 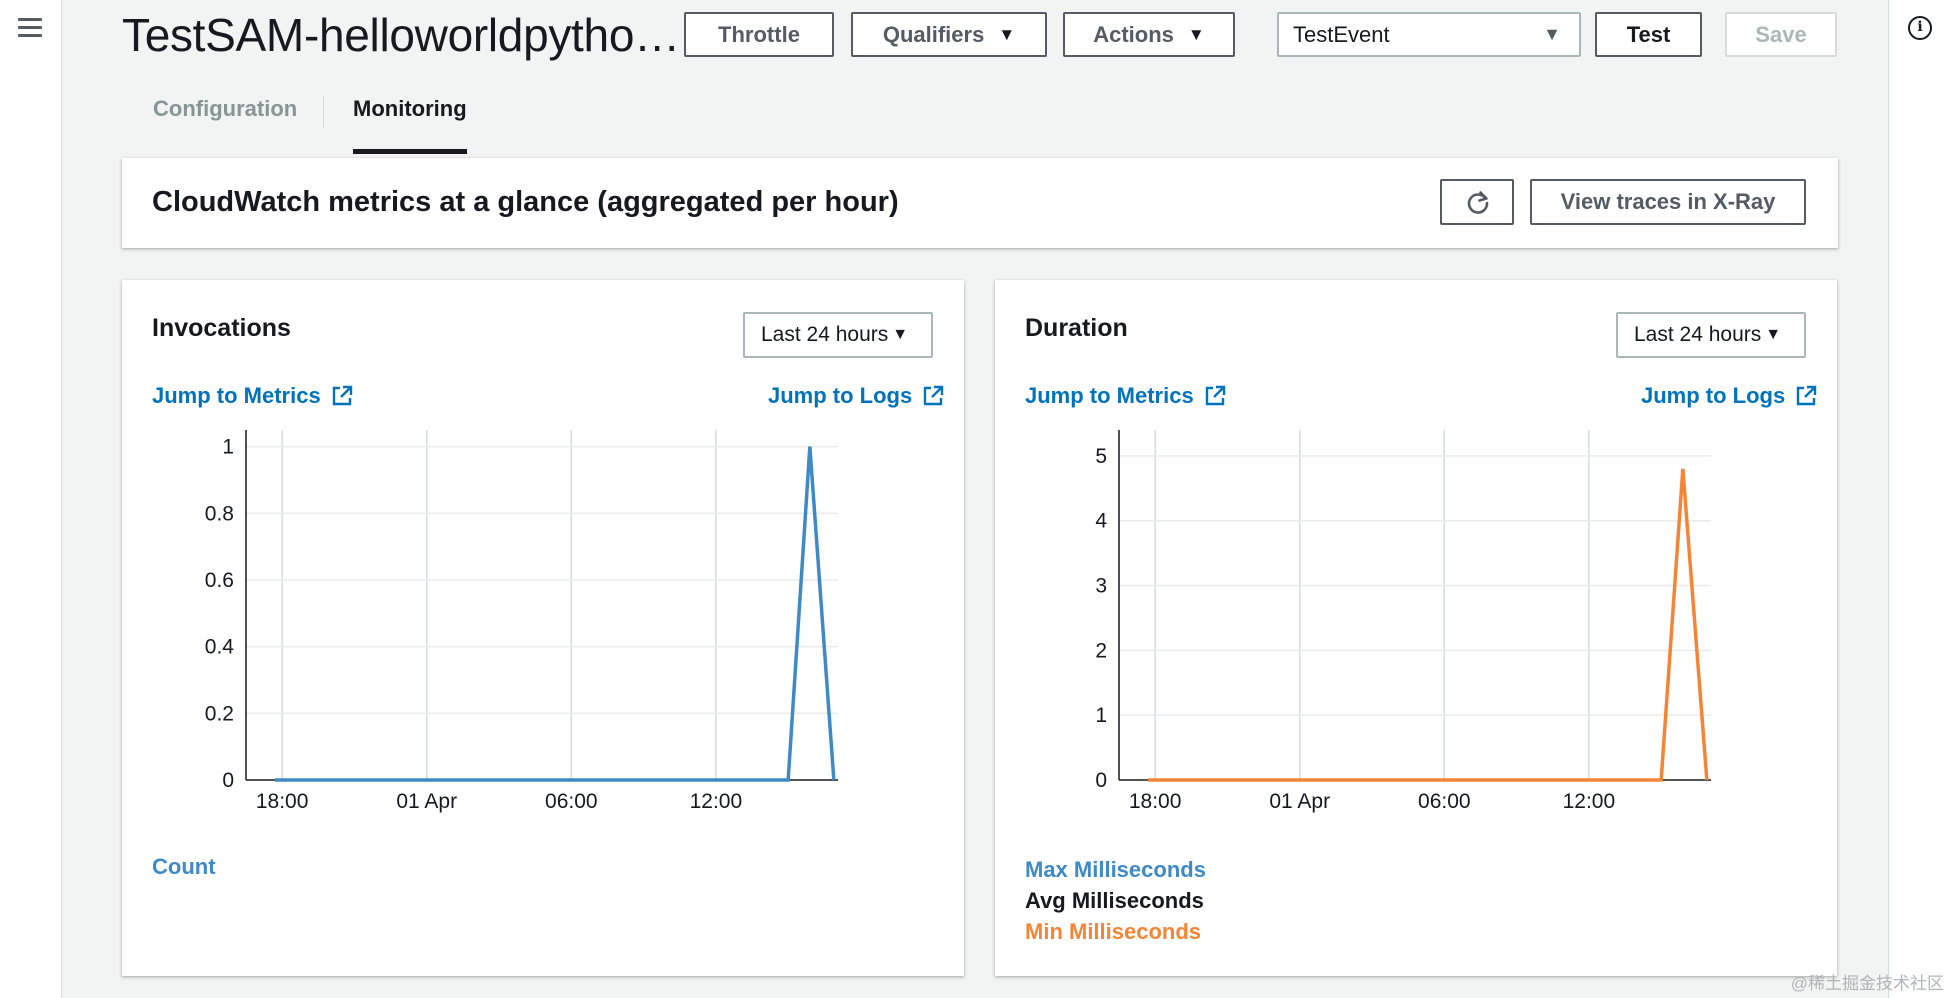 What do you see at coordinates (219, 513) in the screenshot?
I see `y-tick-label: 0.8` at bounding box center [219, 513].